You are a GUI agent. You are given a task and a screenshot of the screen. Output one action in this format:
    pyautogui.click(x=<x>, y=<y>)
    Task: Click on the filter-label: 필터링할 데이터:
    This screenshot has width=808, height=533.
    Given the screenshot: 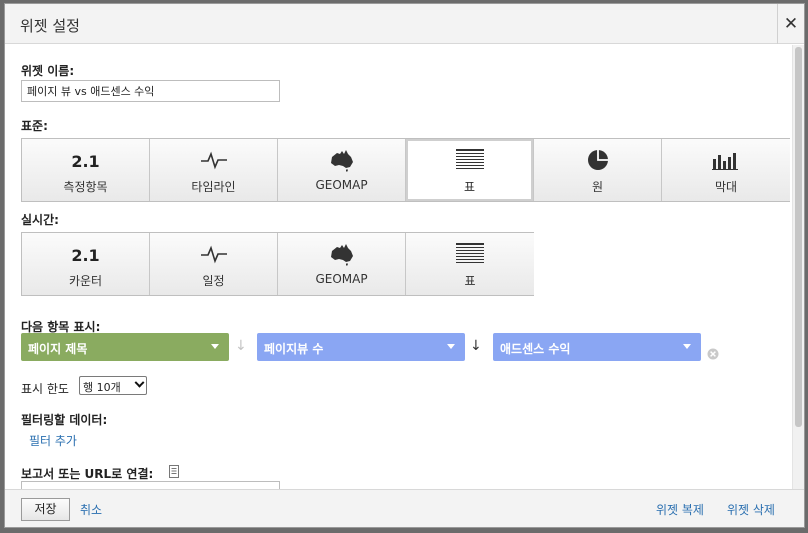 What is the action you would take?
    pyautogui.click(x=64, y=420)
    